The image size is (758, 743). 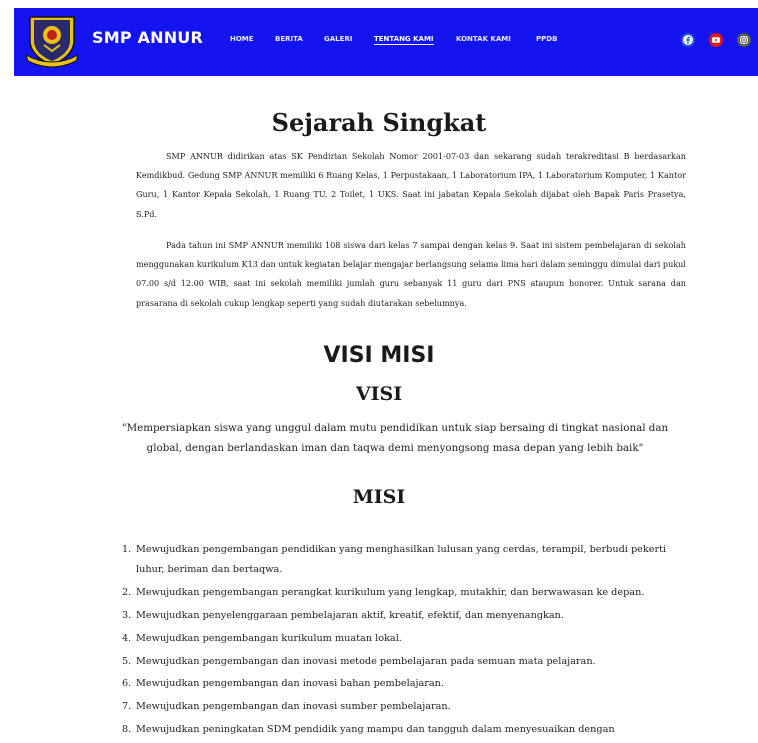 What do you see at coordinates (338, 39) in the screenshot?
I see `menu-galeri: GALERI` at bounding box center [338, 39].